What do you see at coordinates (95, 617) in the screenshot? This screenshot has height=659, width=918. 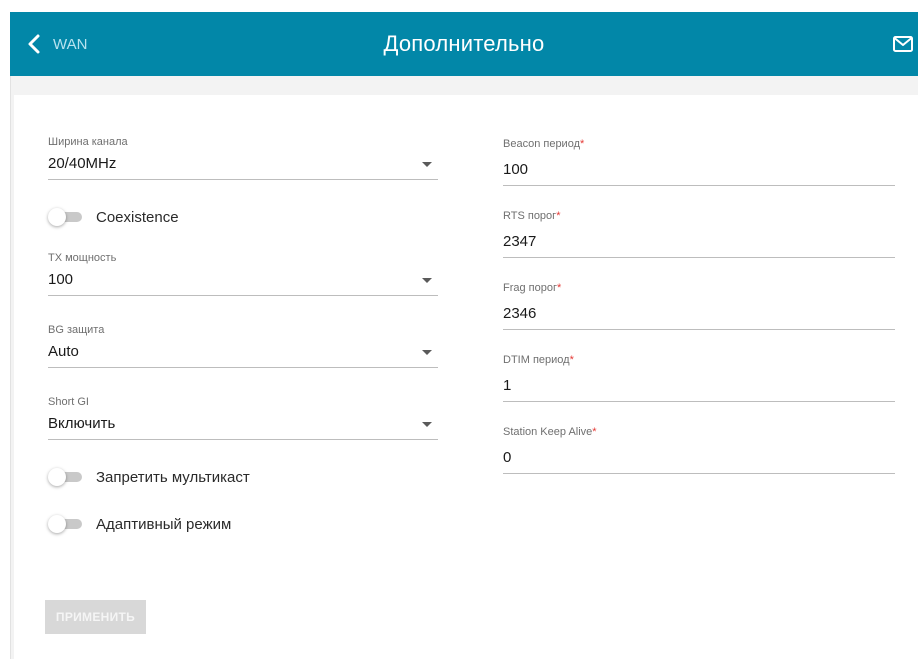 I see `apply-button: ПРИМЕНИТЬ` at bounding box center [95, 617].